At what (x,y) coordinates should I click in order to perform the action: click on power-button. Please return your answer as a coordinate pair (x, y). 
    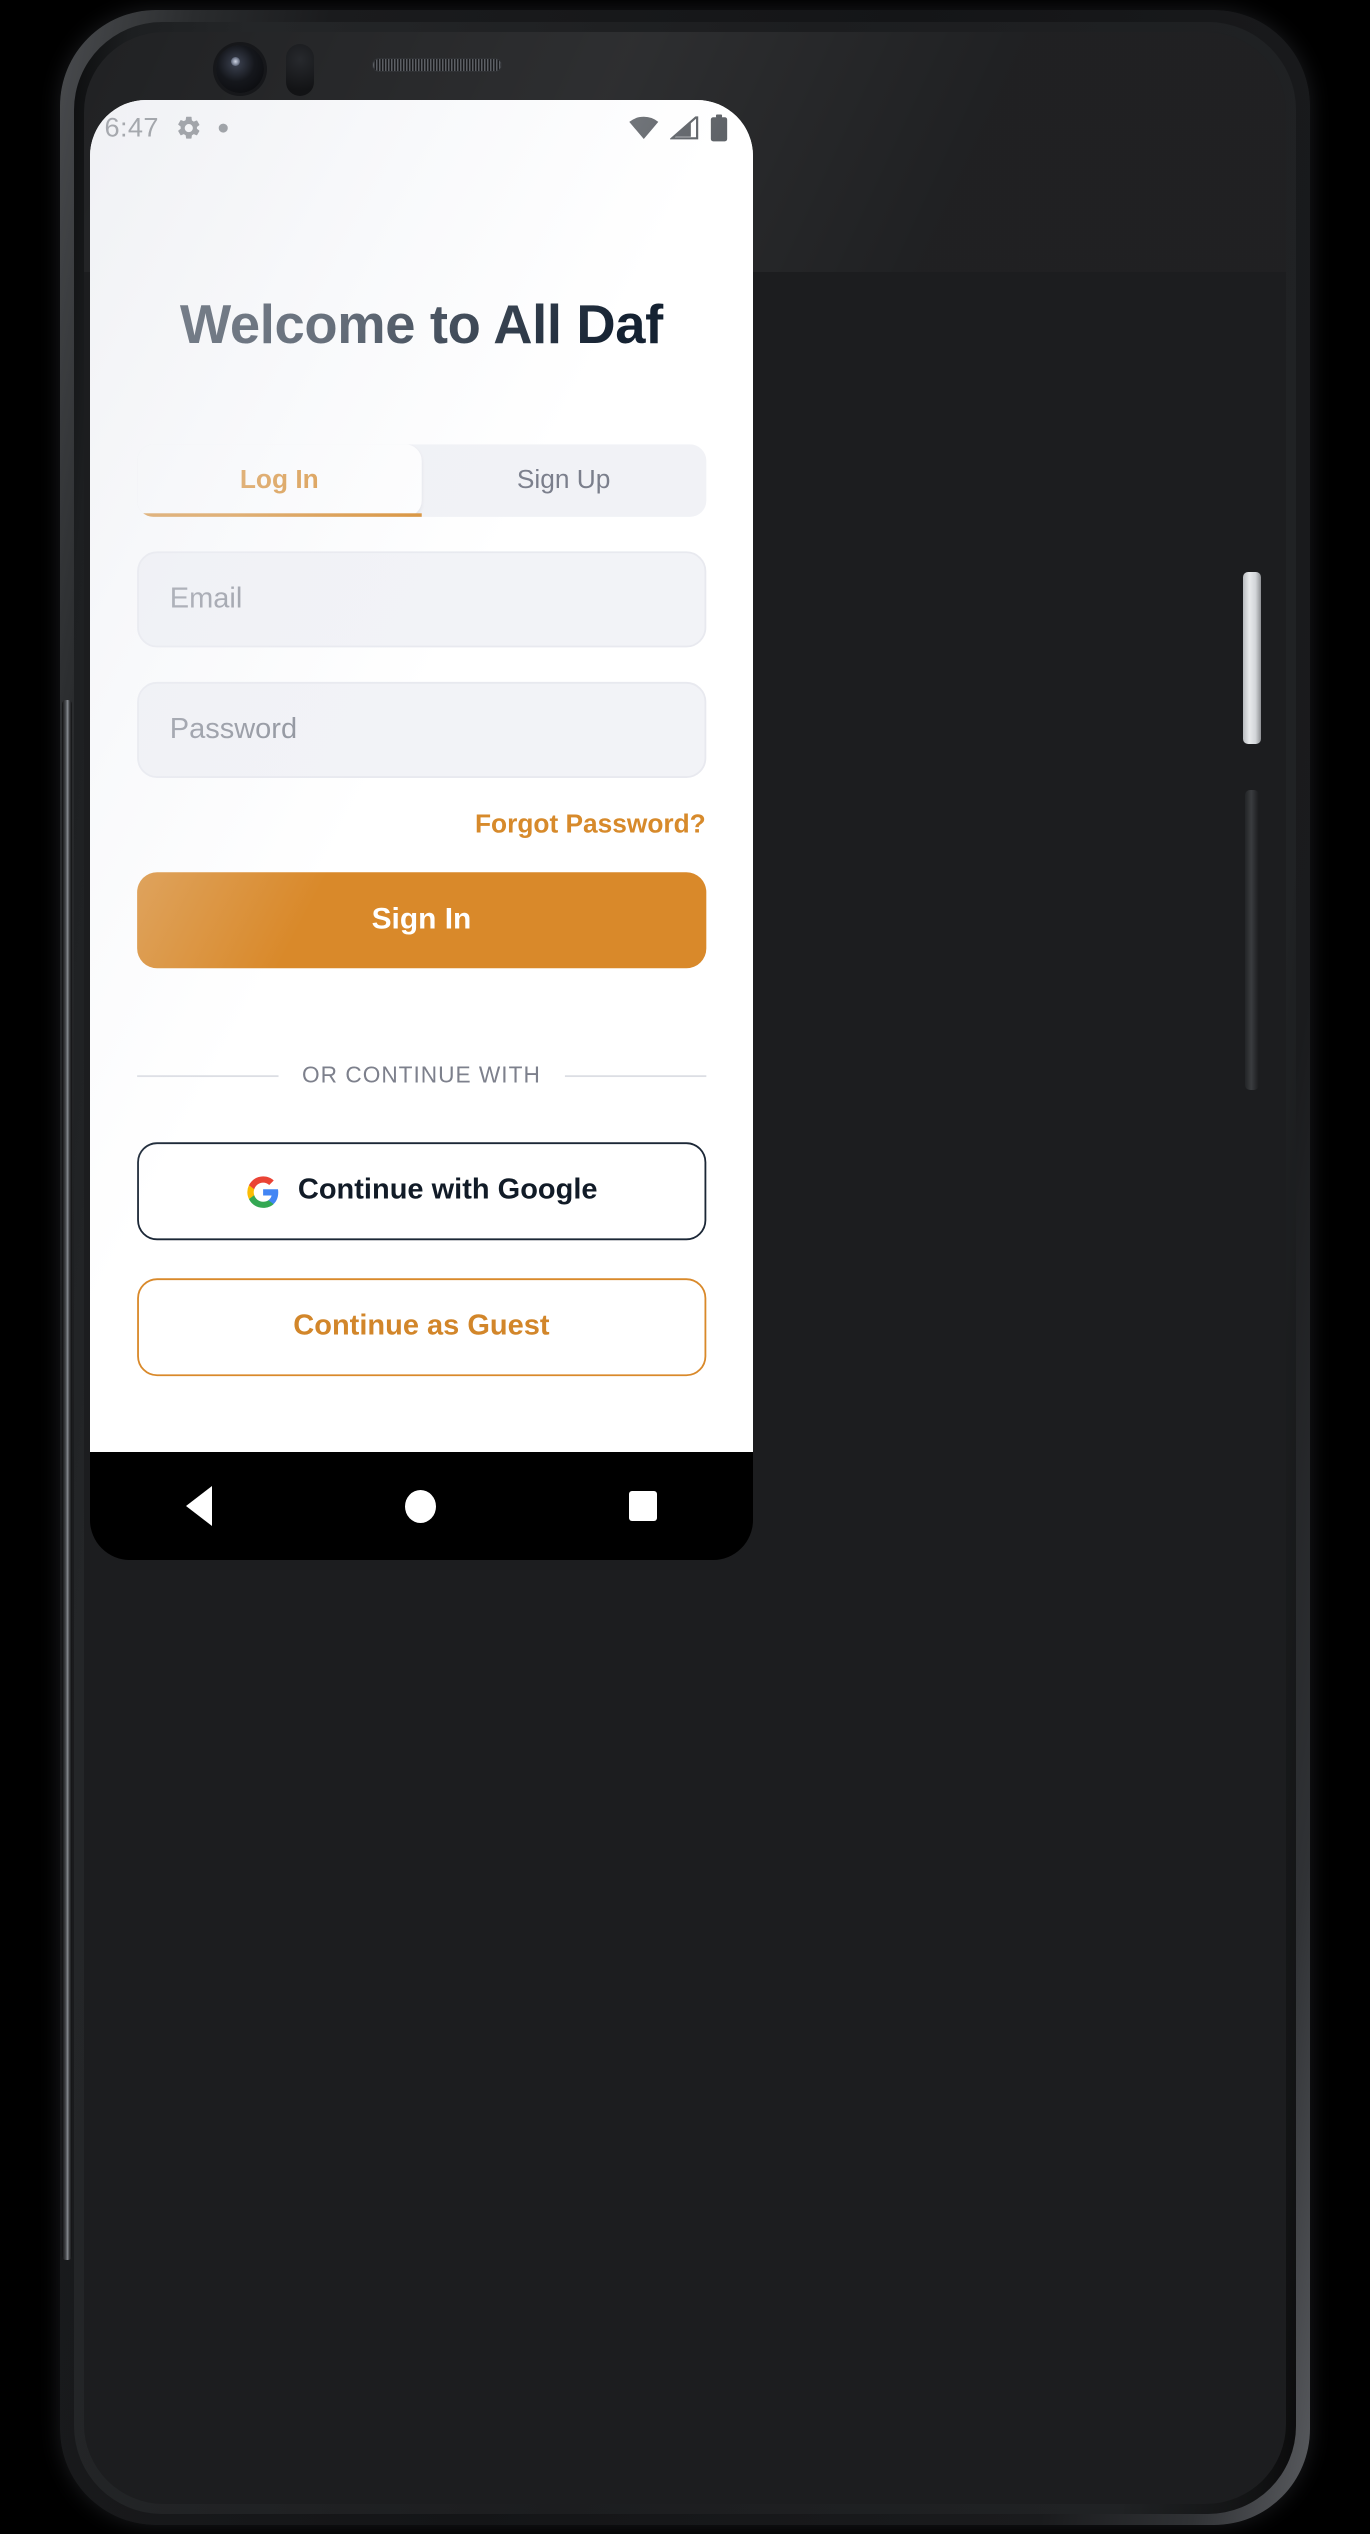
    Looking at the image, I should click on (1252, 658).